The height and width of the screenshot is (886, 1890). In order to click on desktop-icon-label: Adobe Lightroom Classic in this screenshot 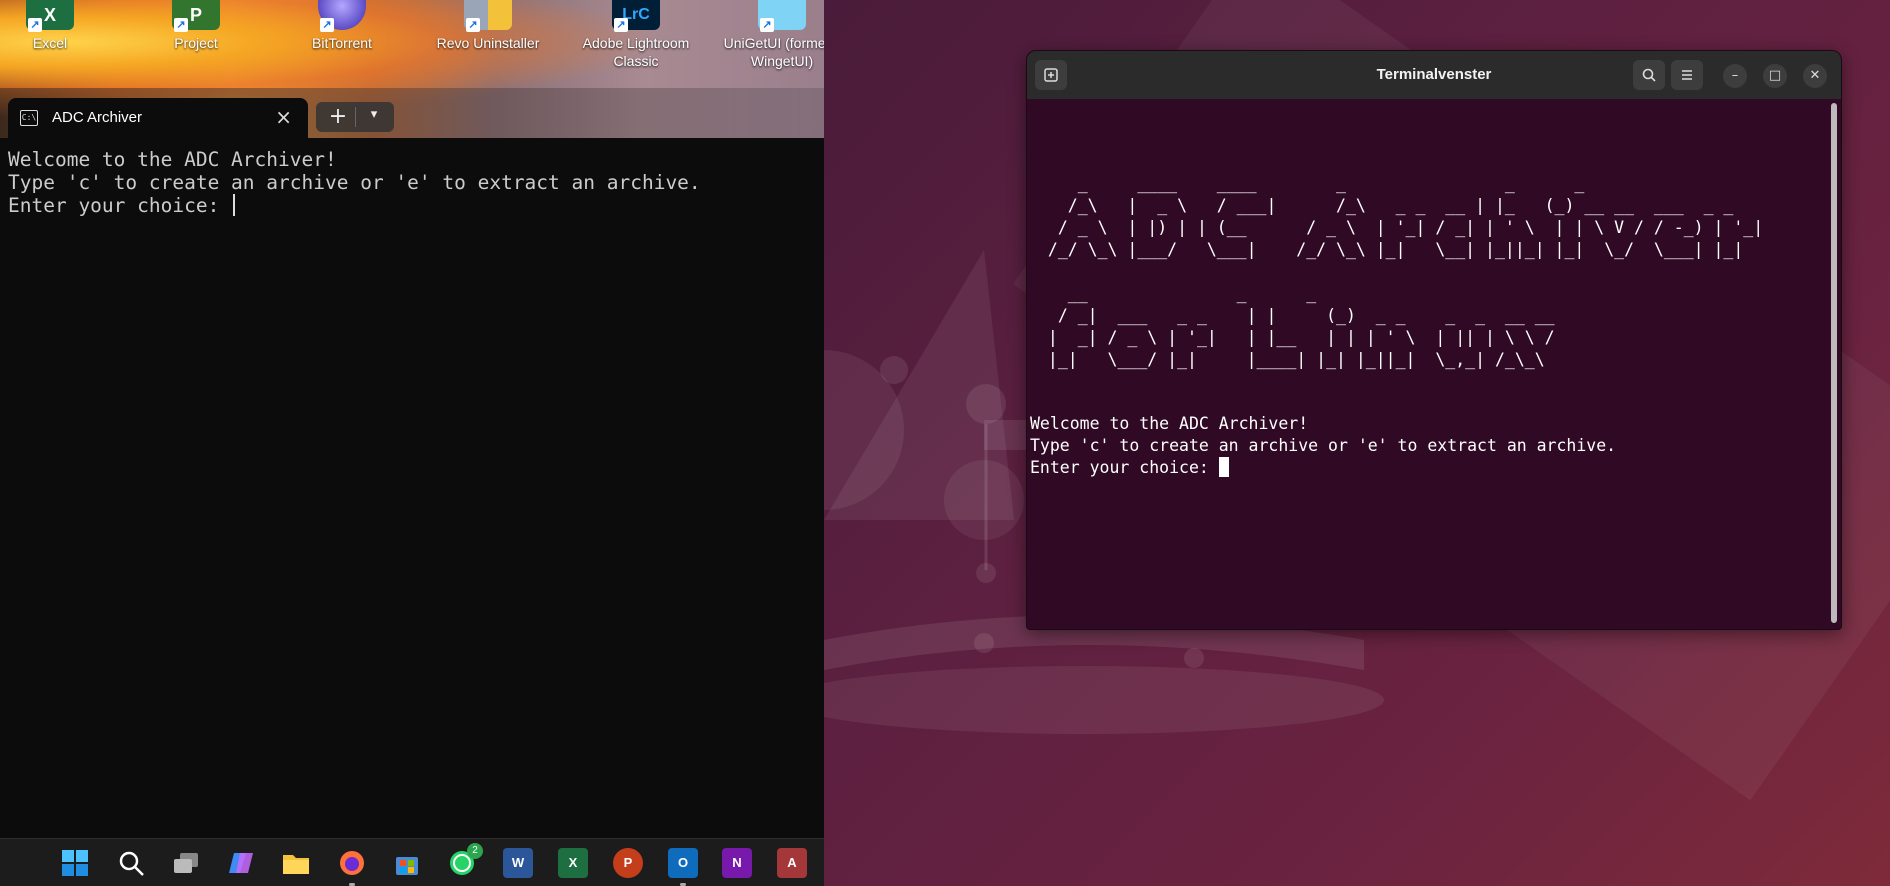, I will do `click(636, 52)`.